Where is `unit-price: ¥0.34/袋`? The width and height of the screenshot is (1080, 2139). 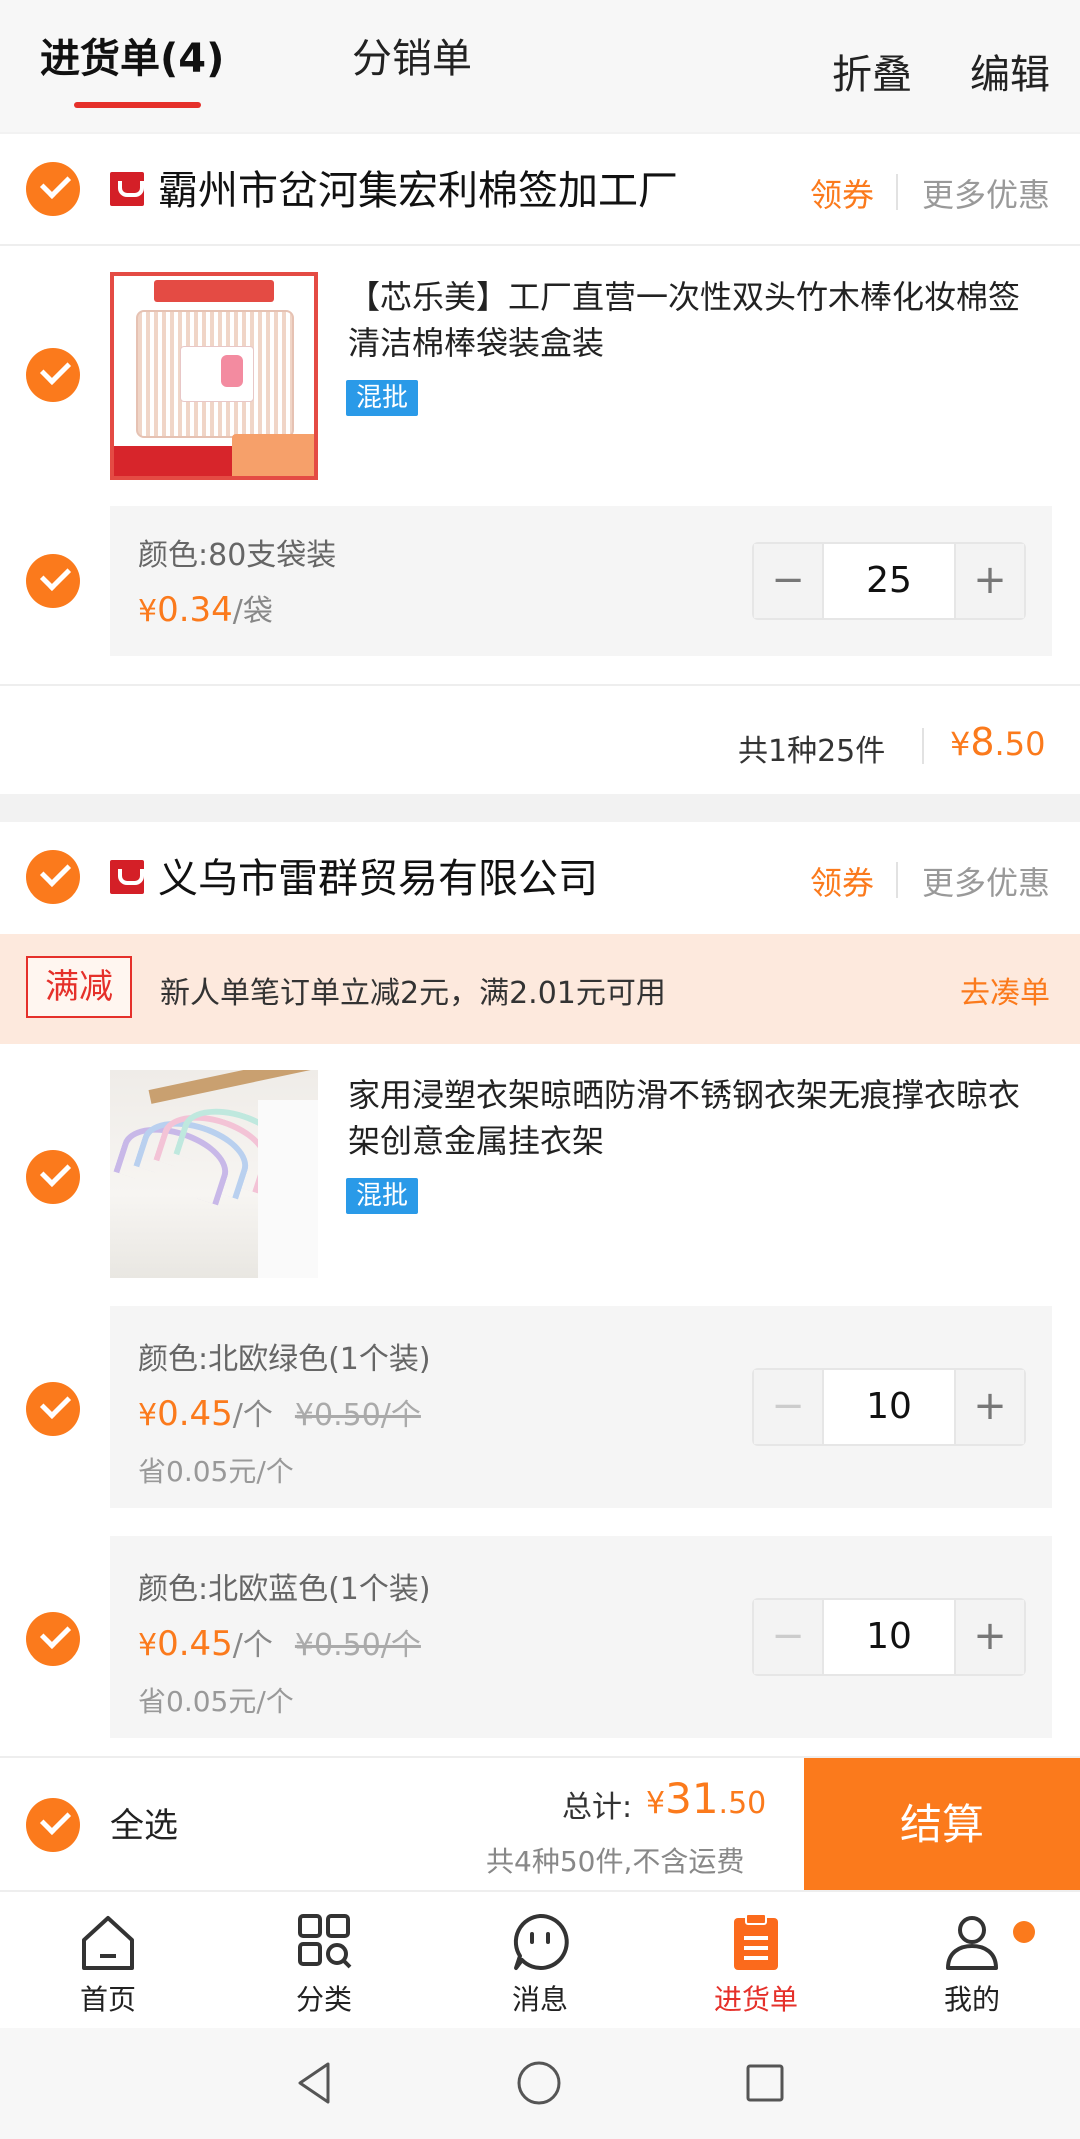
unit-price: ¥0.34/袋 is located at coordinates (205, 610).